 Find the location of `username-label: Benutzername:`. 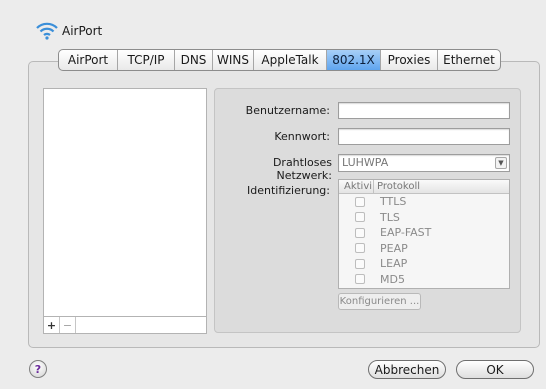

username-label: Benutzername: is located at coordinates (287, 110).